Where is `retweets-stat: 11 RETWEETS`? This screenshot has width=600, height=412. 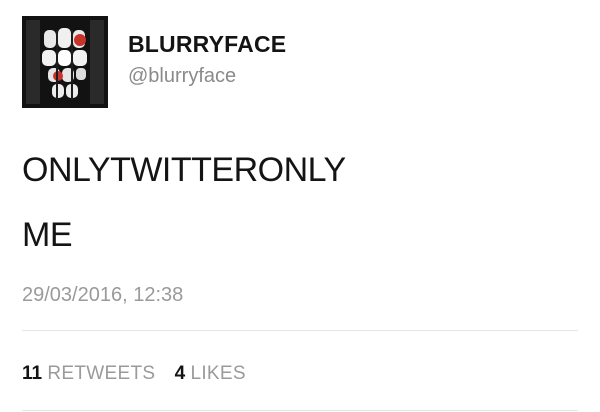
retweets-stat: 11 RETWEETS is located at coordinates (88, 373).